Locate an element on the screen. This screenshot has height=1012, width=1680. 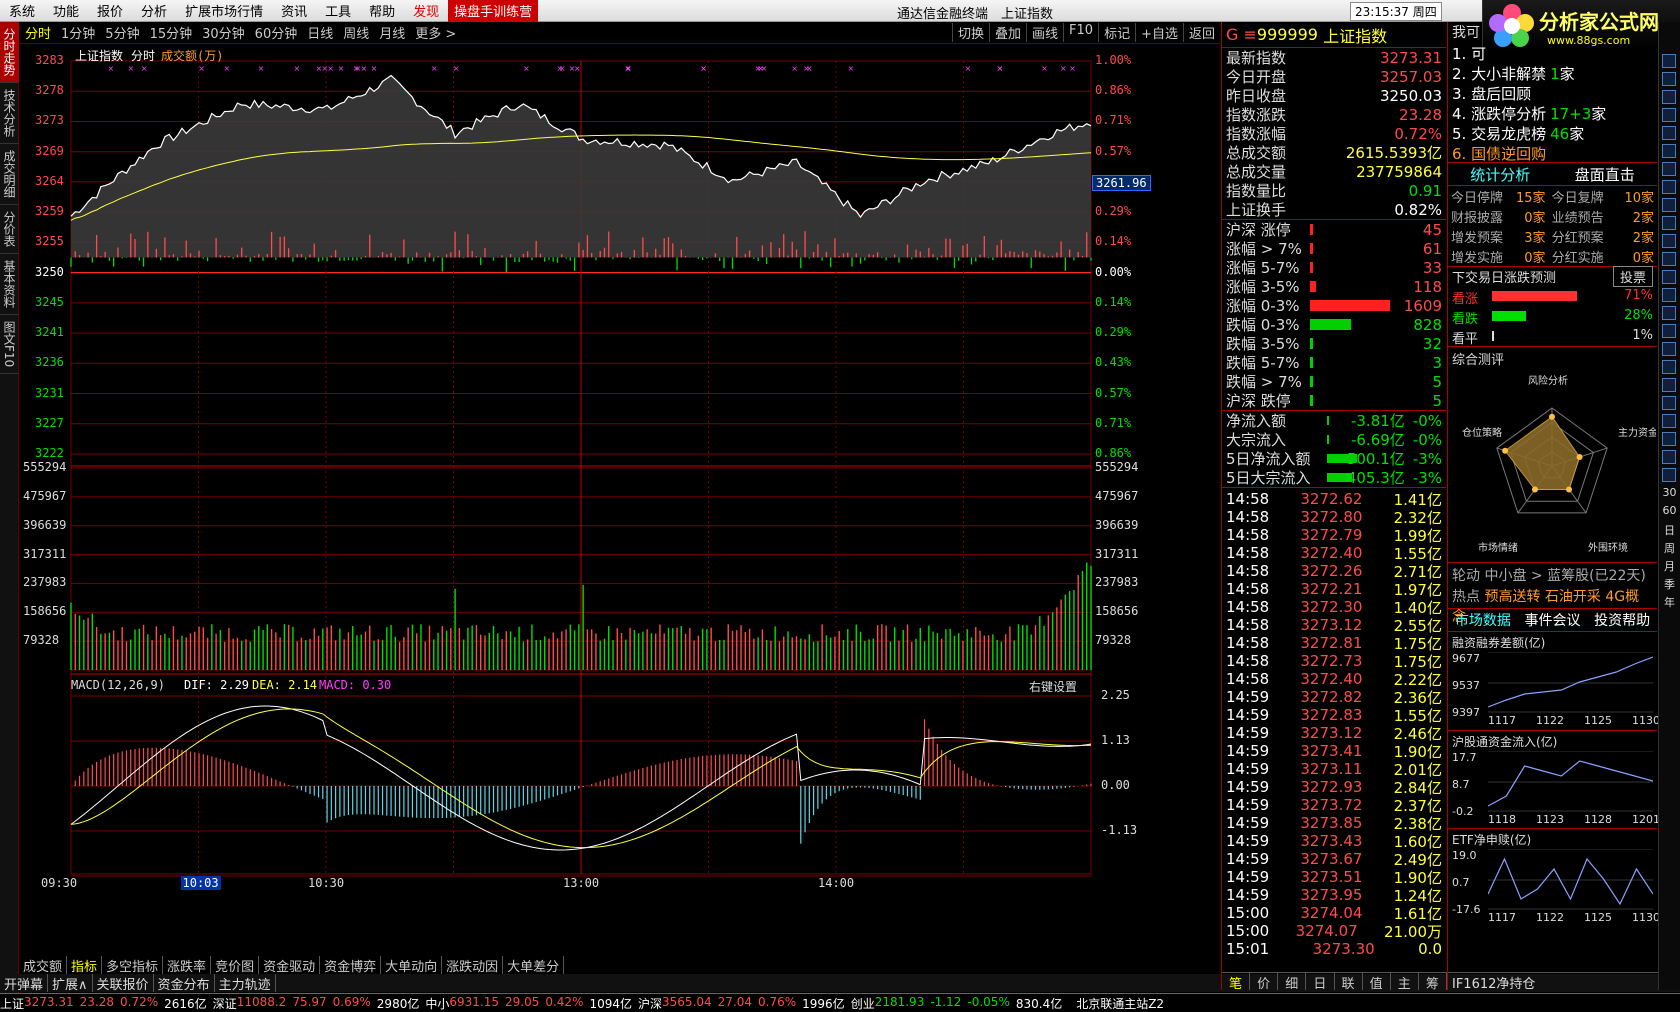
tab-change-cause: 涨跌动因 is located at coordinates (473, 965).